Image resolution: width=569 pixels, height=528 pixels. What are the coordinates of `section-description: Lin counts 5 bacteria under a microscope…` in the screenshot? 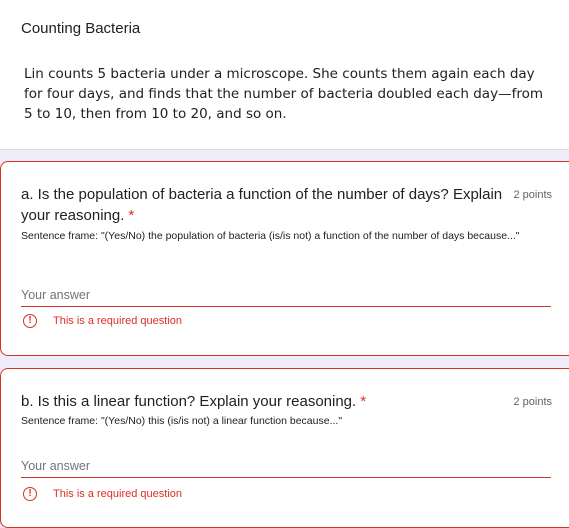 It's located at (283, 94).